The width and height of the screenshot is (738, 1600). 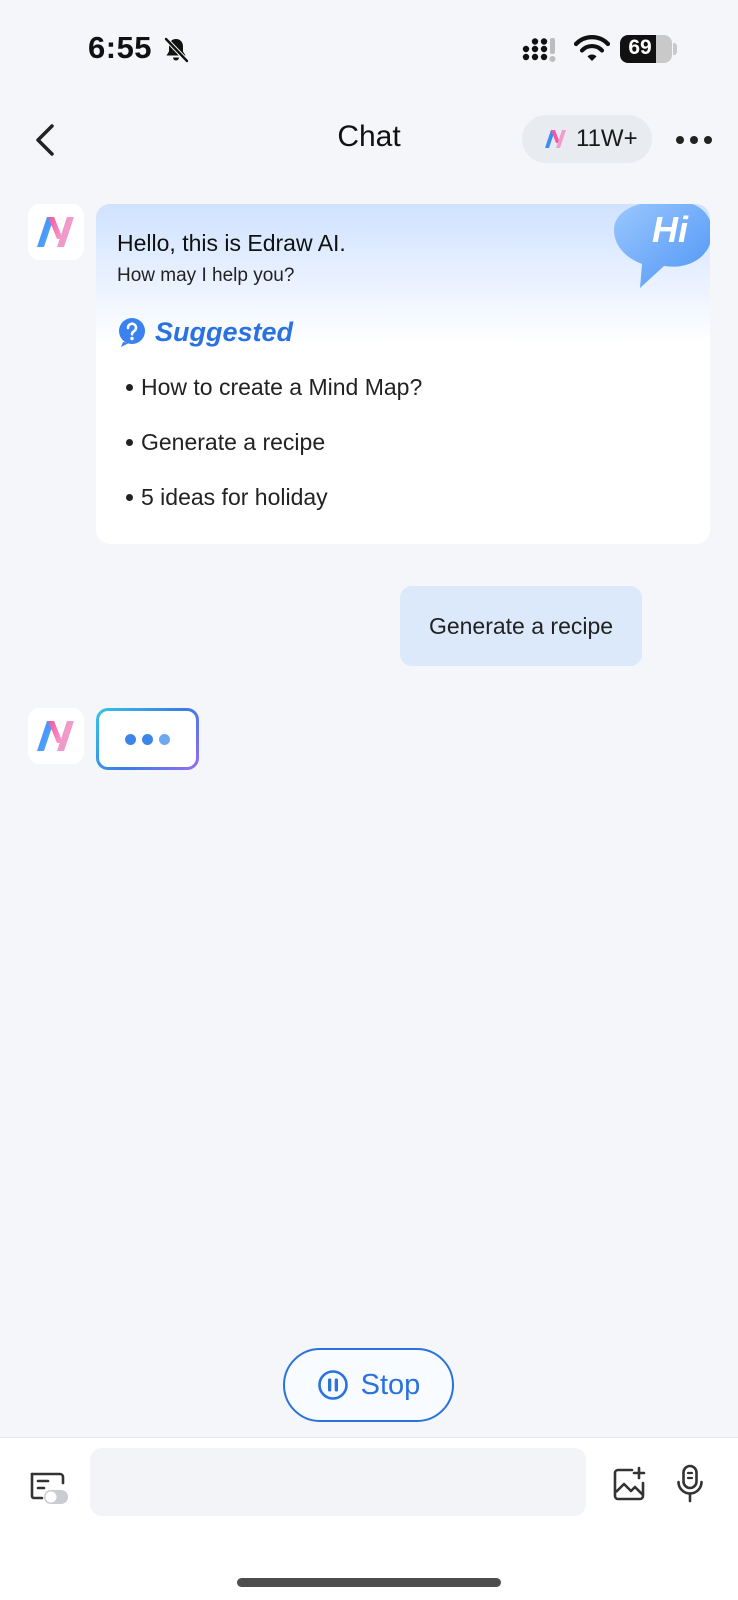 What do you see at coordinates (233, 442) in the screenshot?
I see `suggestion-label: Generate a recipe` at bounding box center [233, 442].